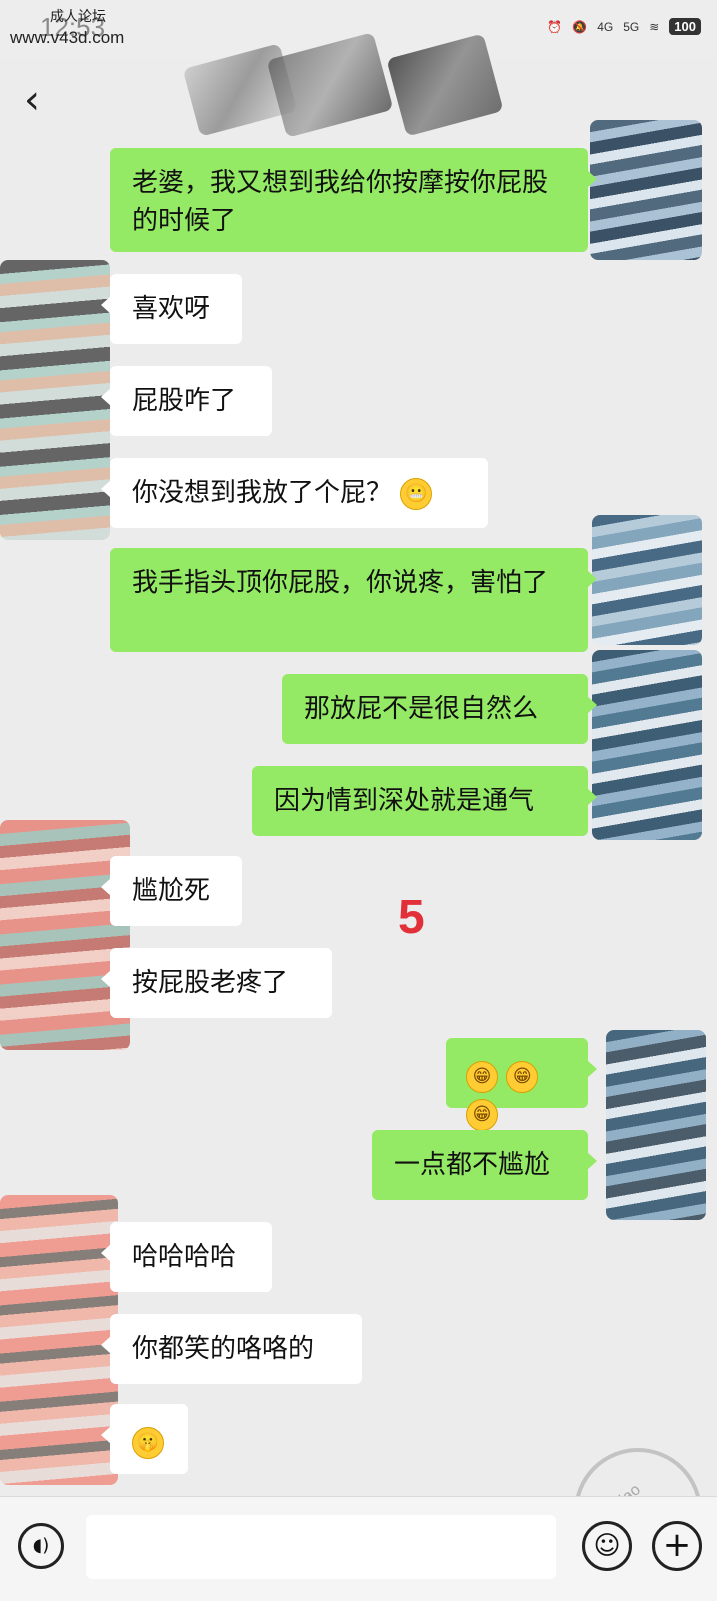  Describe the element at coordinates (555, 26) in the screenshot. I see `alarm-icon: ⏰` at that location.